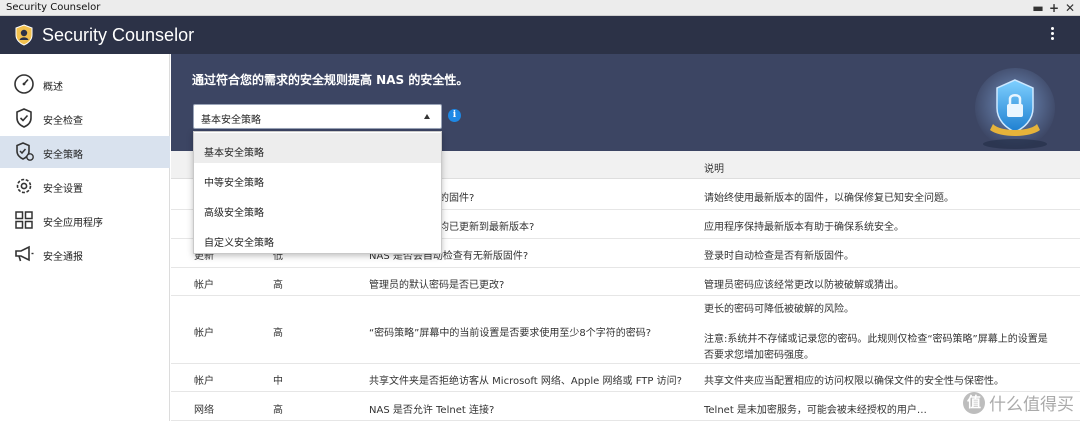  What do you see at coordinates (24, 35) in the screenshot?
I see `security-counselor-logo-icon` at bounding box center [24, 35].